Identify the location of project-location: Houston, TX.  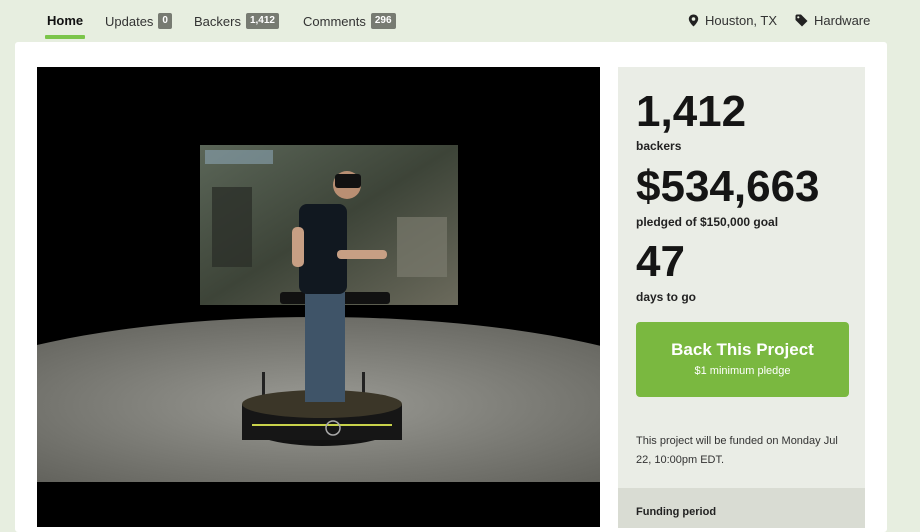
(732, 20).